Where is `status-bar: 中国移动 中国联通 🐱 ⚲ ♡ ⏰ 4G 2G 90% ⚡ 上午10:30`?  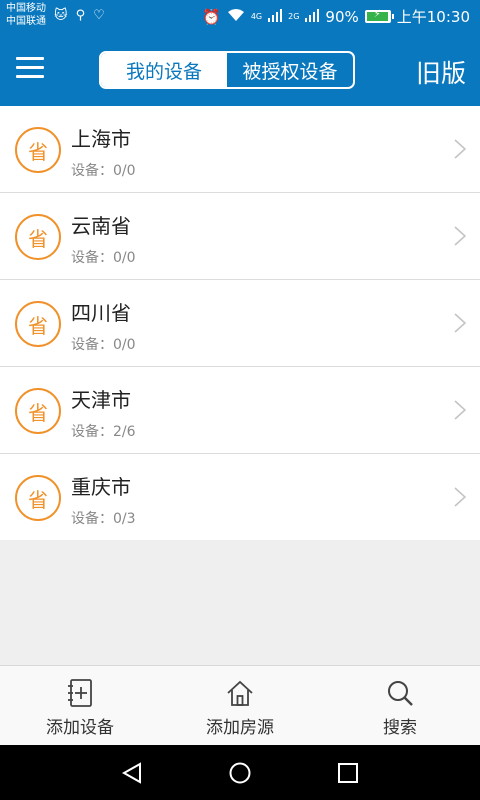
status-bar: 中国移动 中国联通 🐱 ⚲ ♡ ⏰ 4G 2G 90% ⚡ 上午10:30 is located at coordinates (240, 17).